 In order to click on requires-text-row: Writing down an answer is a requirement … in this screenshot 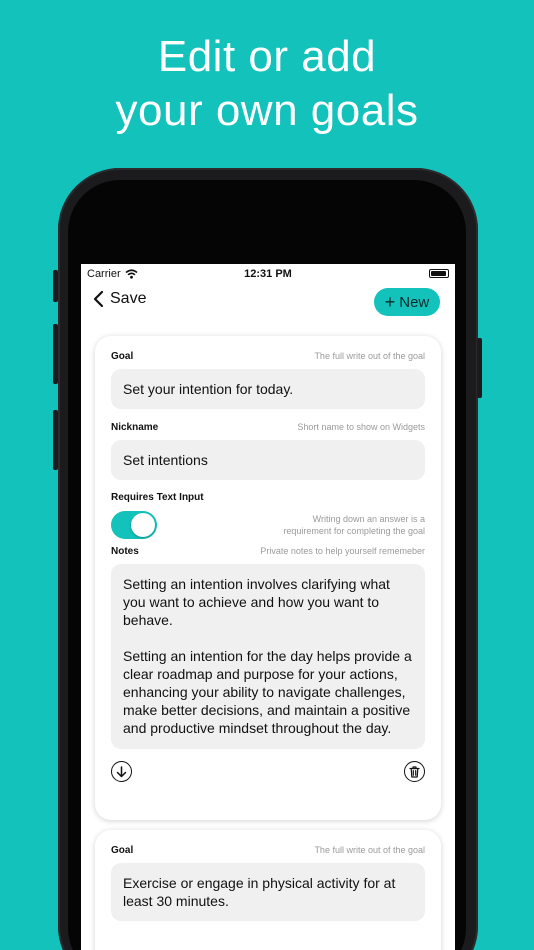, I will do `click(268, 525)`.